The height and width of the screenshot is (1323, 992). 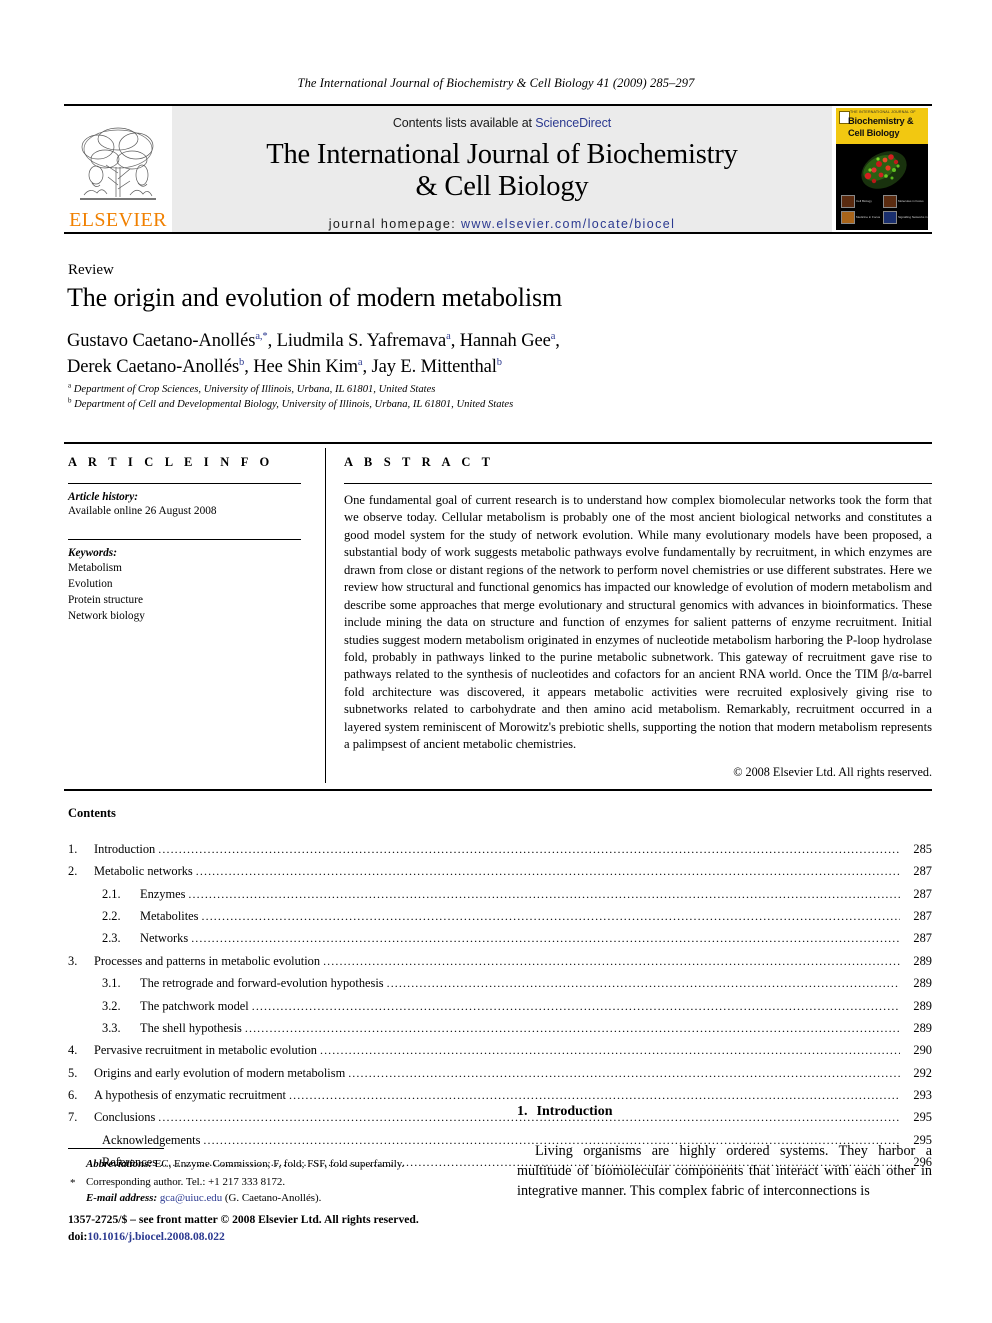 I want to click on toc-label: The shell hypothesis, so click(x=191, y=1027).